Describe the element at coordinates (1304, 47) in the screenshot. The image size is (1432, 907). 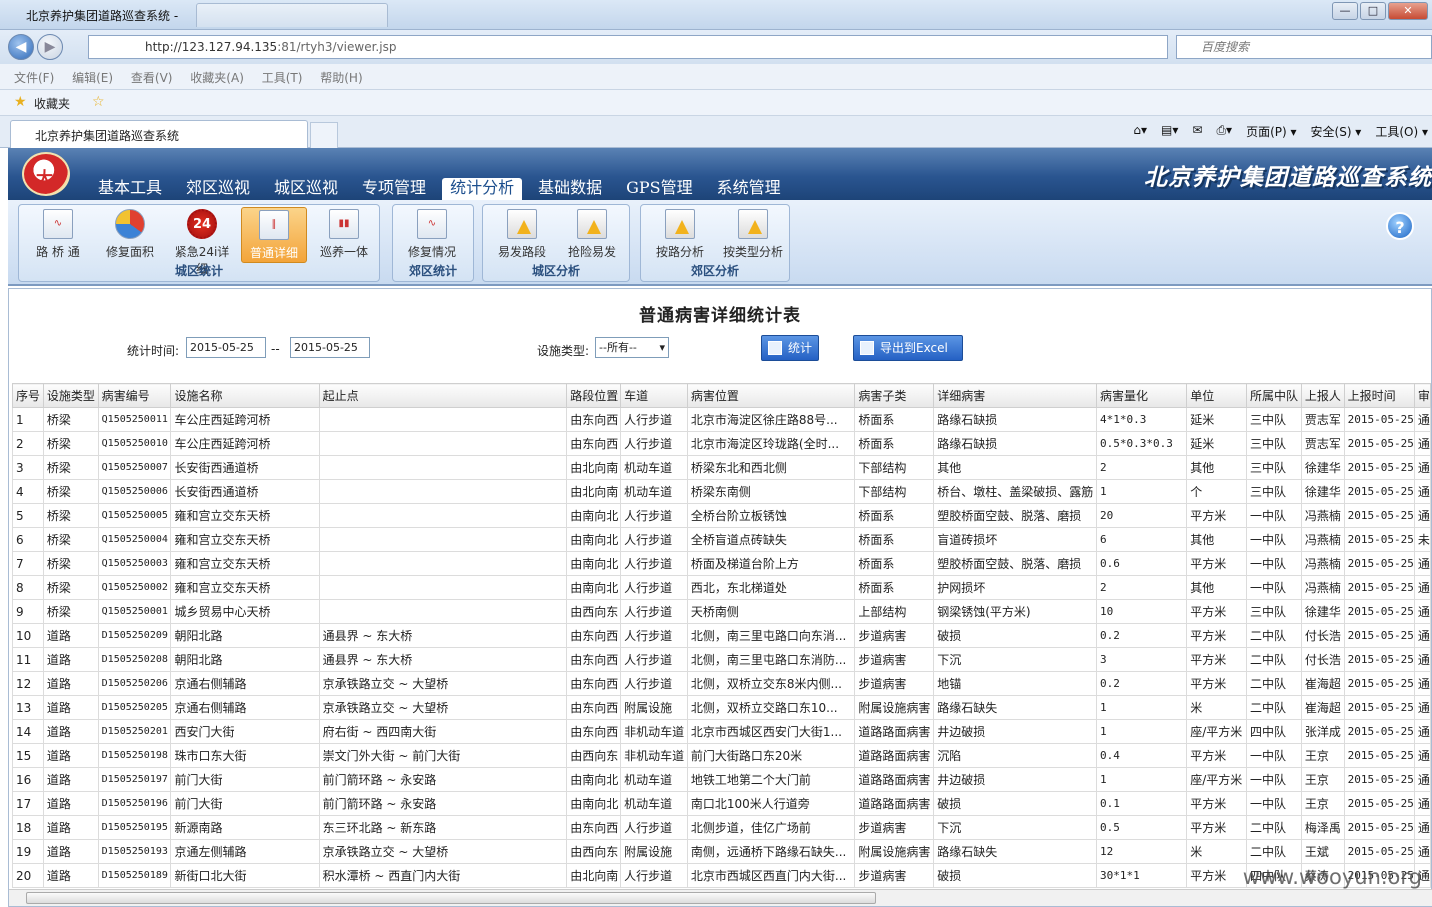
I see `search-input: 百度搜索` at that location.